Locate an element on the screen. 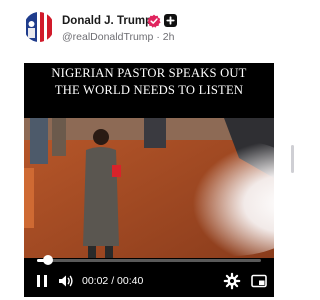 The image size is (320, 300). handle-row: @realDonaldTrump · 2h is located at coordinates (118, 37).